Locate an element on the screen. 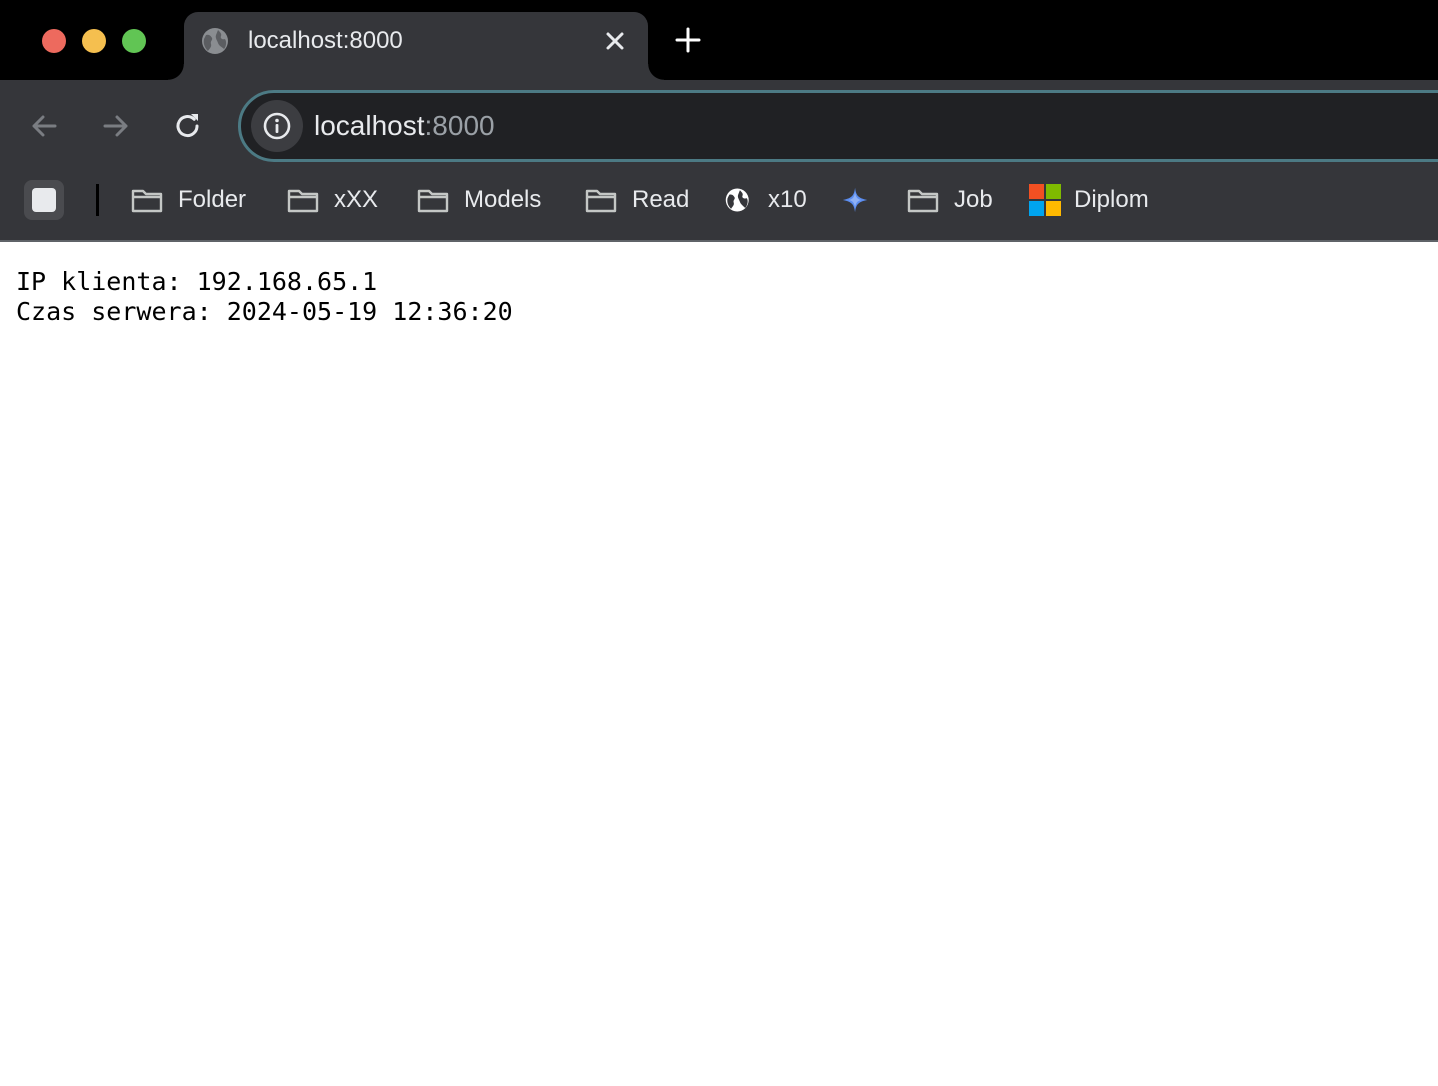 This screenshot has width=1438, height=1086. bookmark-sparkle is located at coordinates (856, 200).